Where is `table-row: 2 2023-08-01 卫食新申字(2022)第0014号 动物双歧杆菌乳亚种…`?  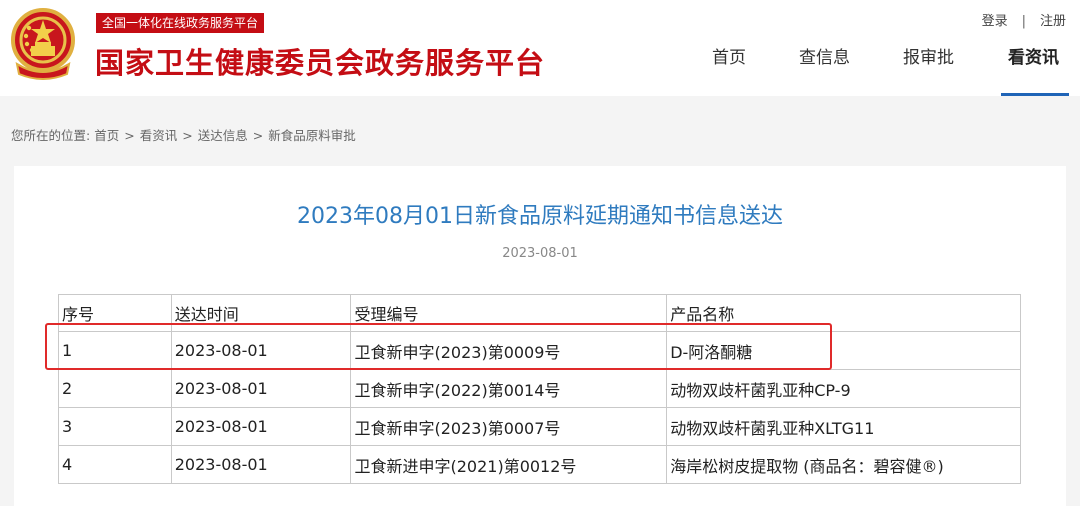
table-row: 2 2023-08-01 卫食新申字(2022)第0014号 动物双歧杆菌乳亚种… is located at coordinates (539, 388).